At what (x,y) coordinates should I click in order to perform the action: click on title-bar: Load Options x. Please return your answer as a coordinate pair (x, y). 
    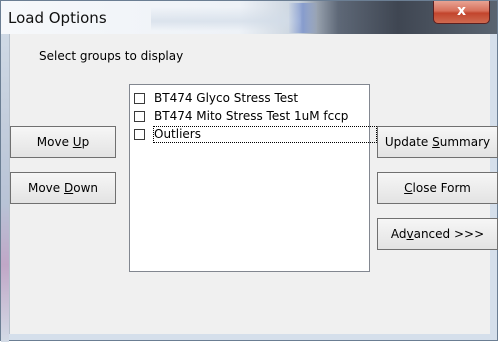
    Looking at the image, I should click on (249, 17).